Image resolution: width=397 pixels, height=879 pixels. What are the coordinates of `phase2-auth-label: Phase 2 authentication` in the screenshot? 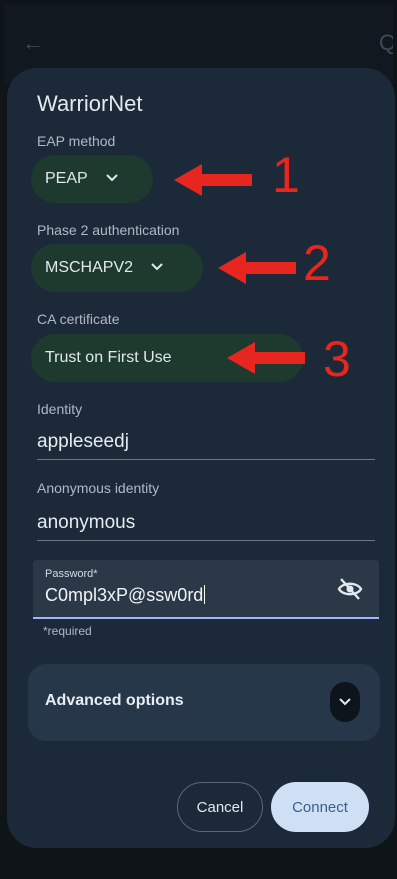 It's located at (108, 230).